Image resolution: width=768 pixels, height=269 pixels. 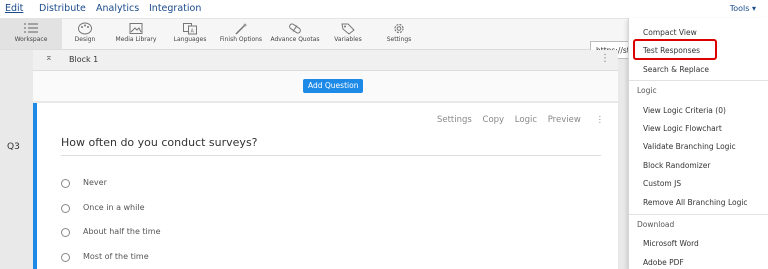 What do you see at coordinates (136, 28) in the screenshot?
I see `image-icon` at bounding box center [136, 28].